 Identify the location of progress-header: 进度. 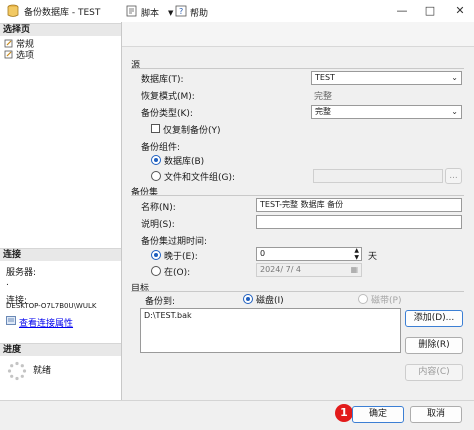
(60, 349).